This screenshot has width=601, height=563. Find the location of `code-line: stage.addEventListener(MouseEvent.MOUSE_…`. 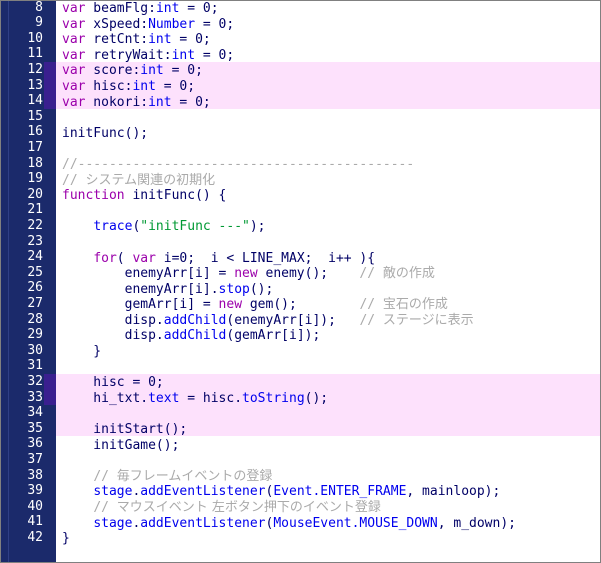

code-line: stage.addEventListener(MouseEvent.MOUSE_… is located at coordinates (328, 524).